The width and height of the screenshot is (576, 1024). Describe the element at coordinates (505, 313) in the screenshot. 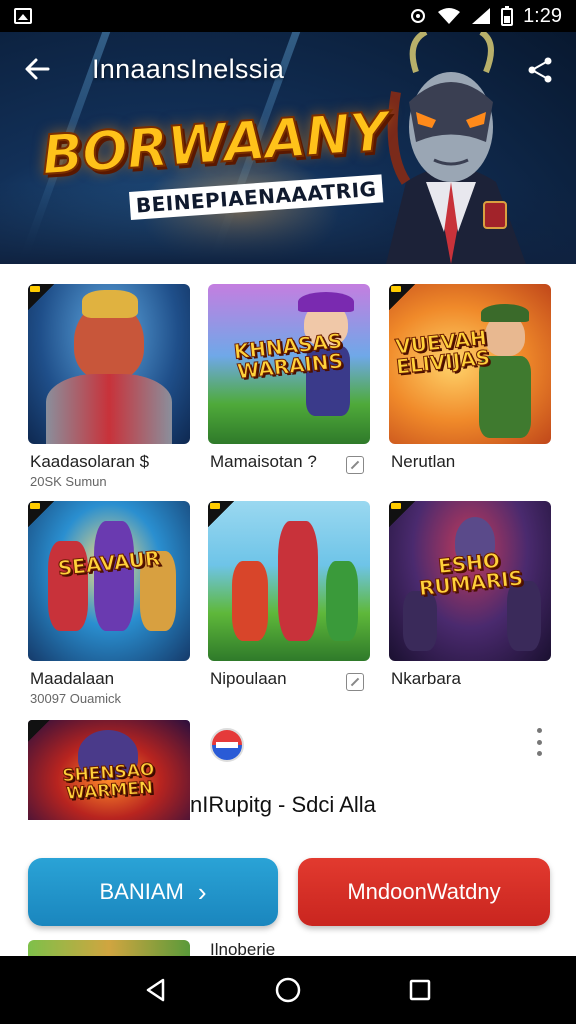

I see `character-cap` at that location.